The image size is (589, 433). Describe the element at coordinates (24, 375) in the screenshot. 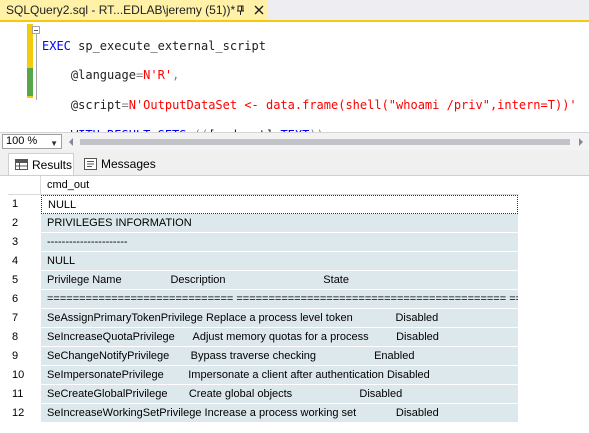

I see `row-number: 10` at that location.